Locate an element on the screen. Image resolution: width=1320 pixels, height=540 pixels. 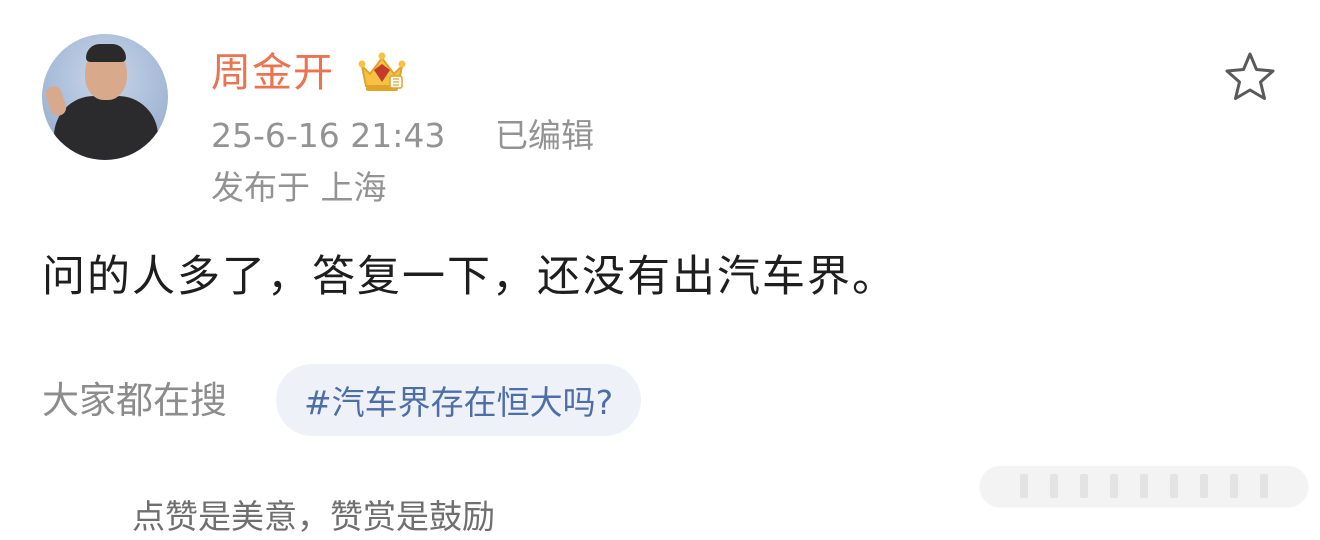
avatar-hand-shape is located at coordinates (56, 101).